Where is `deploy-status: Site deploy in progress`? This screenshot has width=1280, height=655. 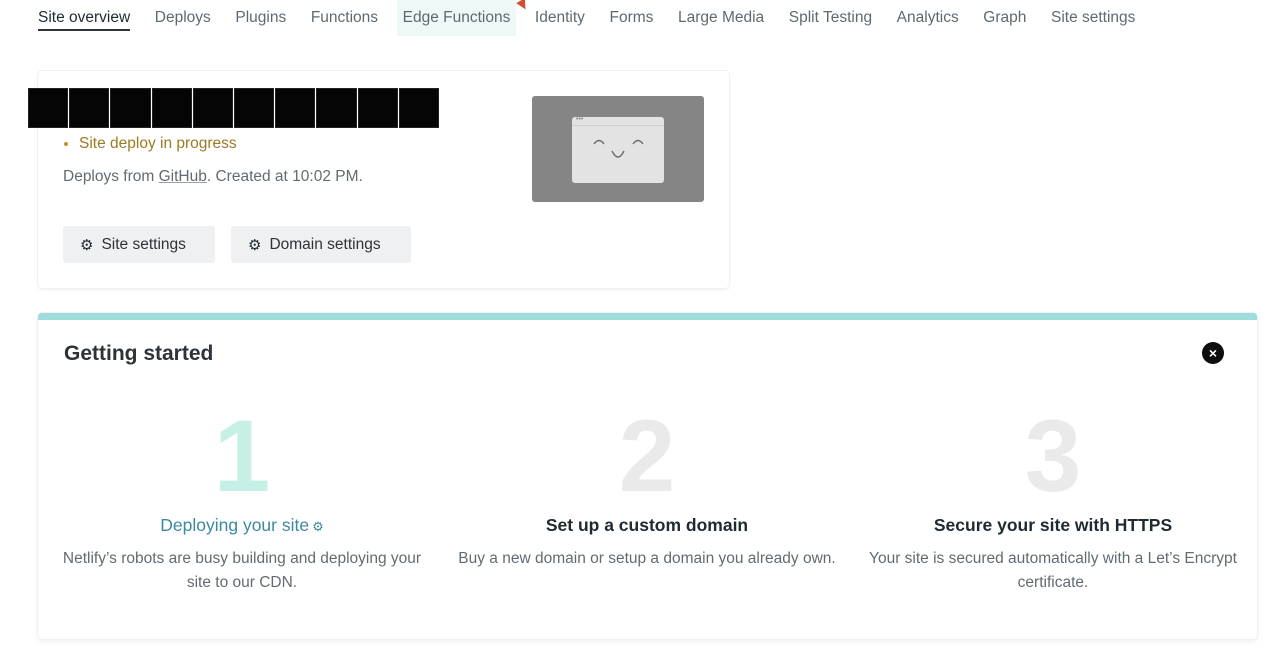 deploy-status: Site deploy in progress is located at coordinates (150, 144).